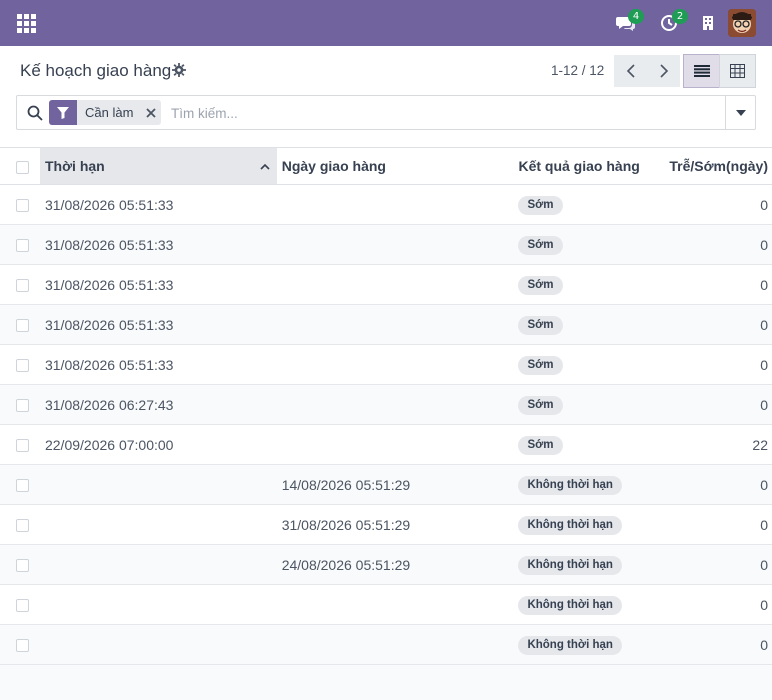 The image size is (772, 700). What do you see at coordinates (333, 166) in the screenshot?
I see `column-label: Ngày giao hàng` at bounding box center [333, 166].